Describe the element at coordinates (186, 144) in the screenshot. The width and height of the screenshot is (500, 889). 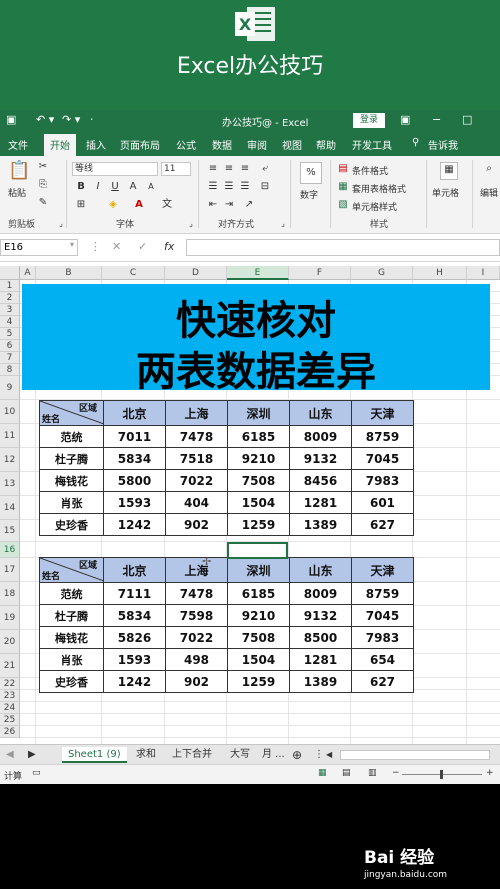
I see `tab-formulas: 公式` at that location.